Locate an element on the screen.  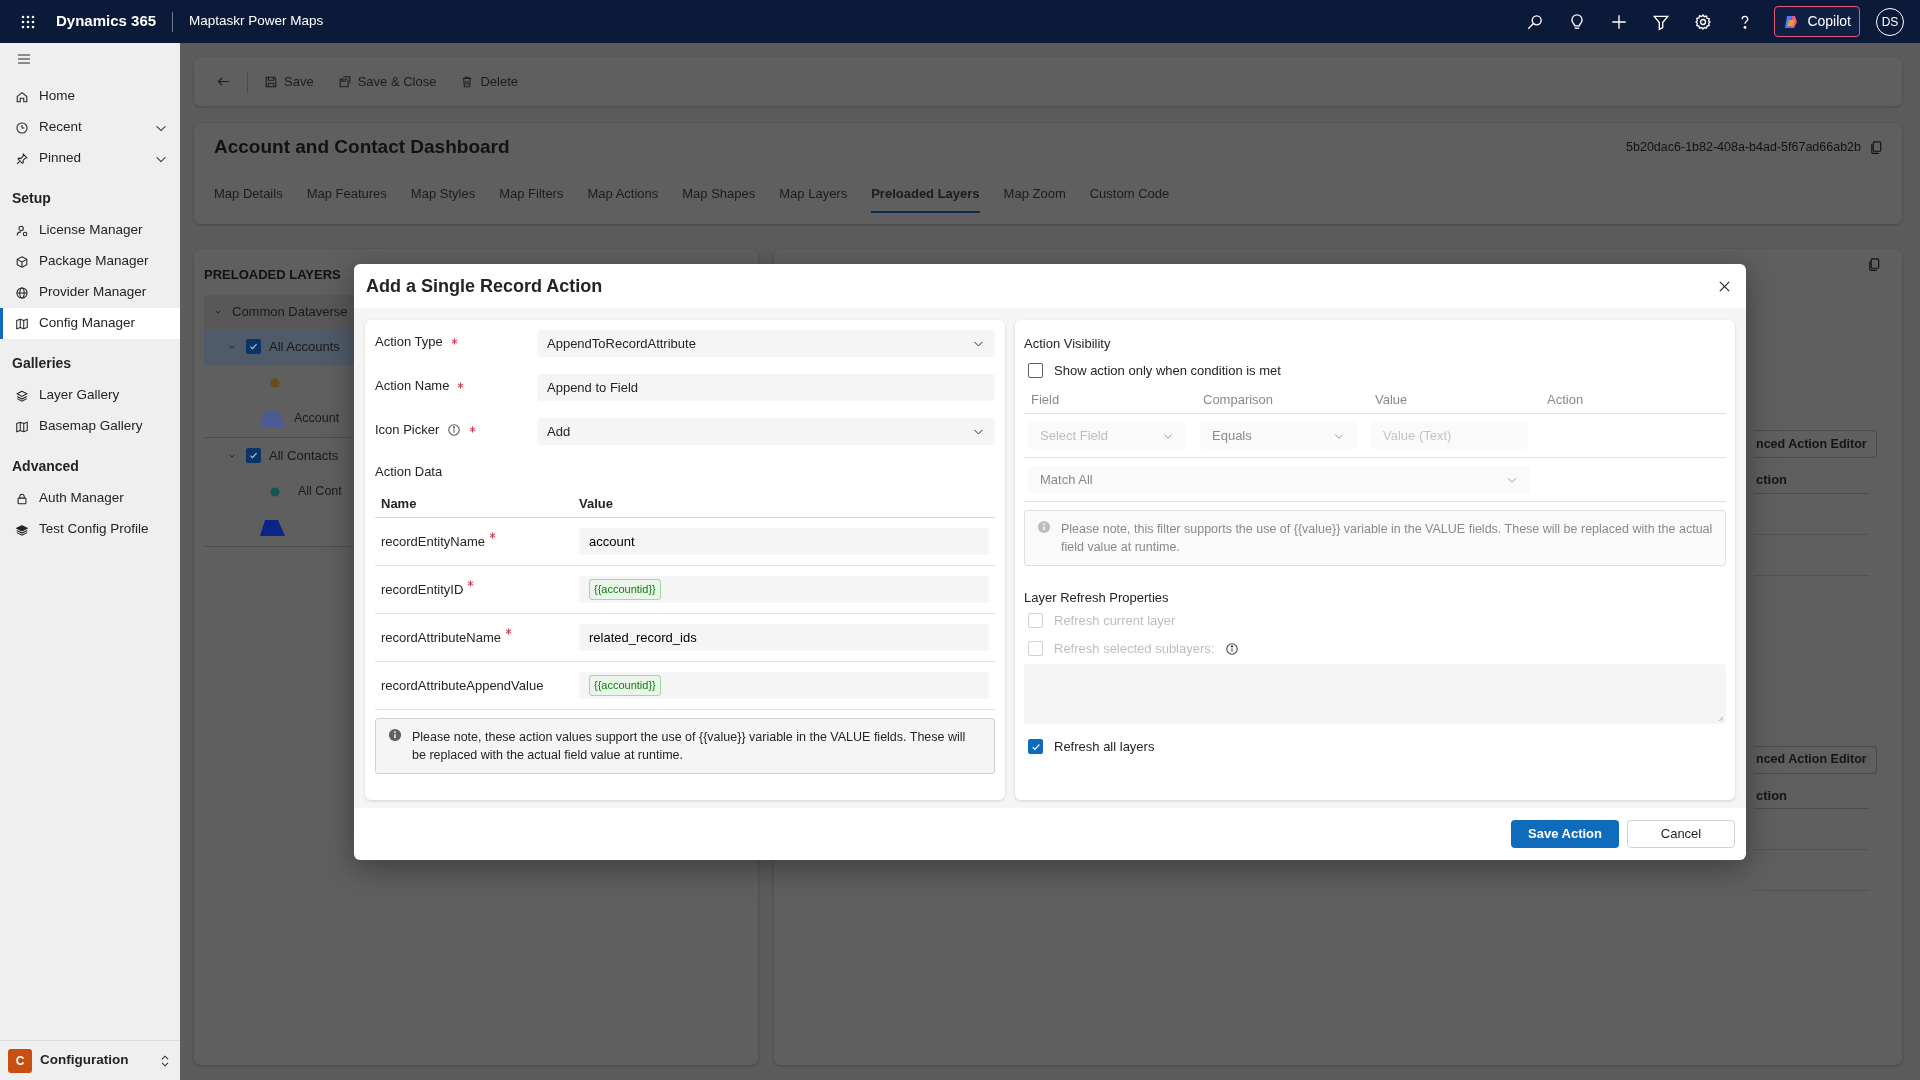
nav-item: Test Config Profile is located at coordinates (90, 529).